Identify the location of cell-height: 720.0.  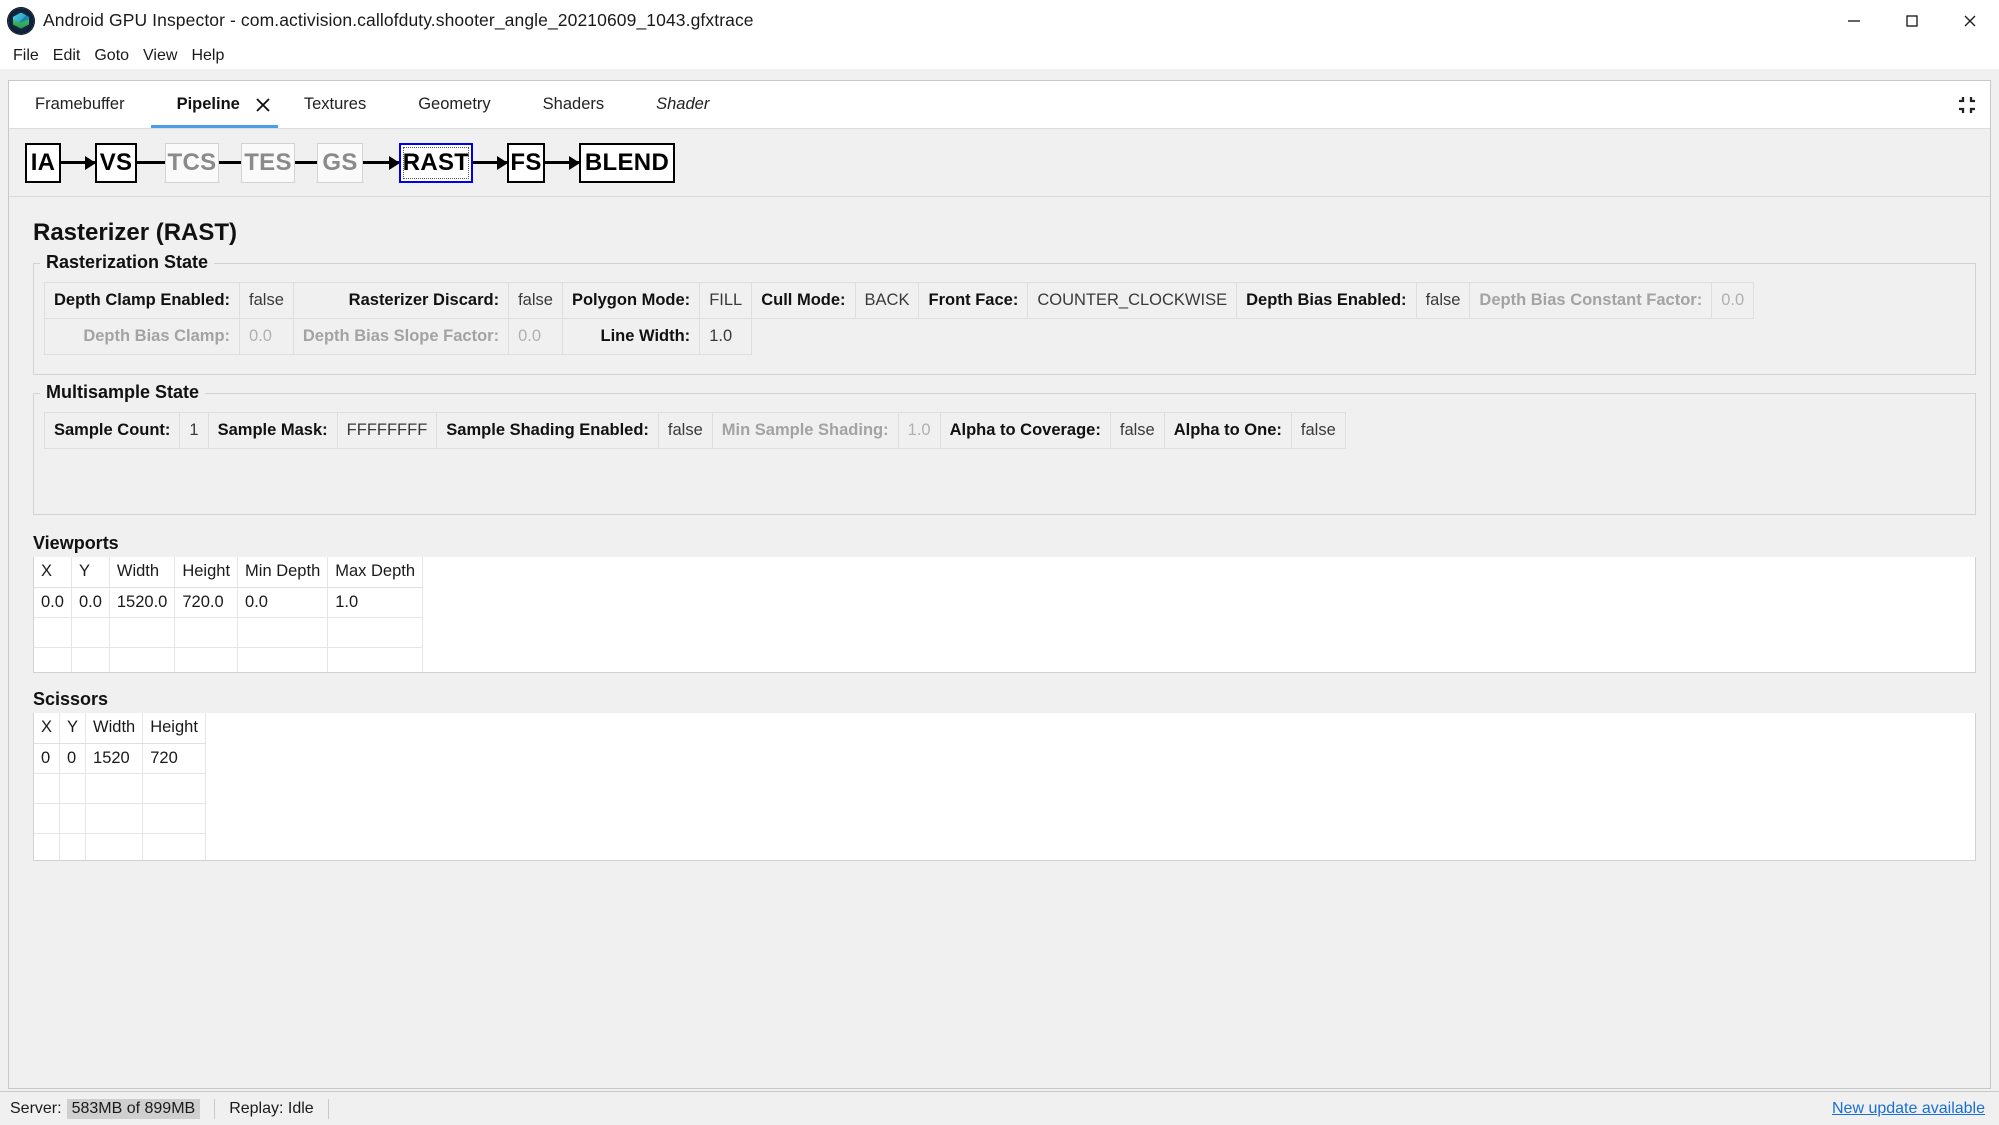
(206, 602).